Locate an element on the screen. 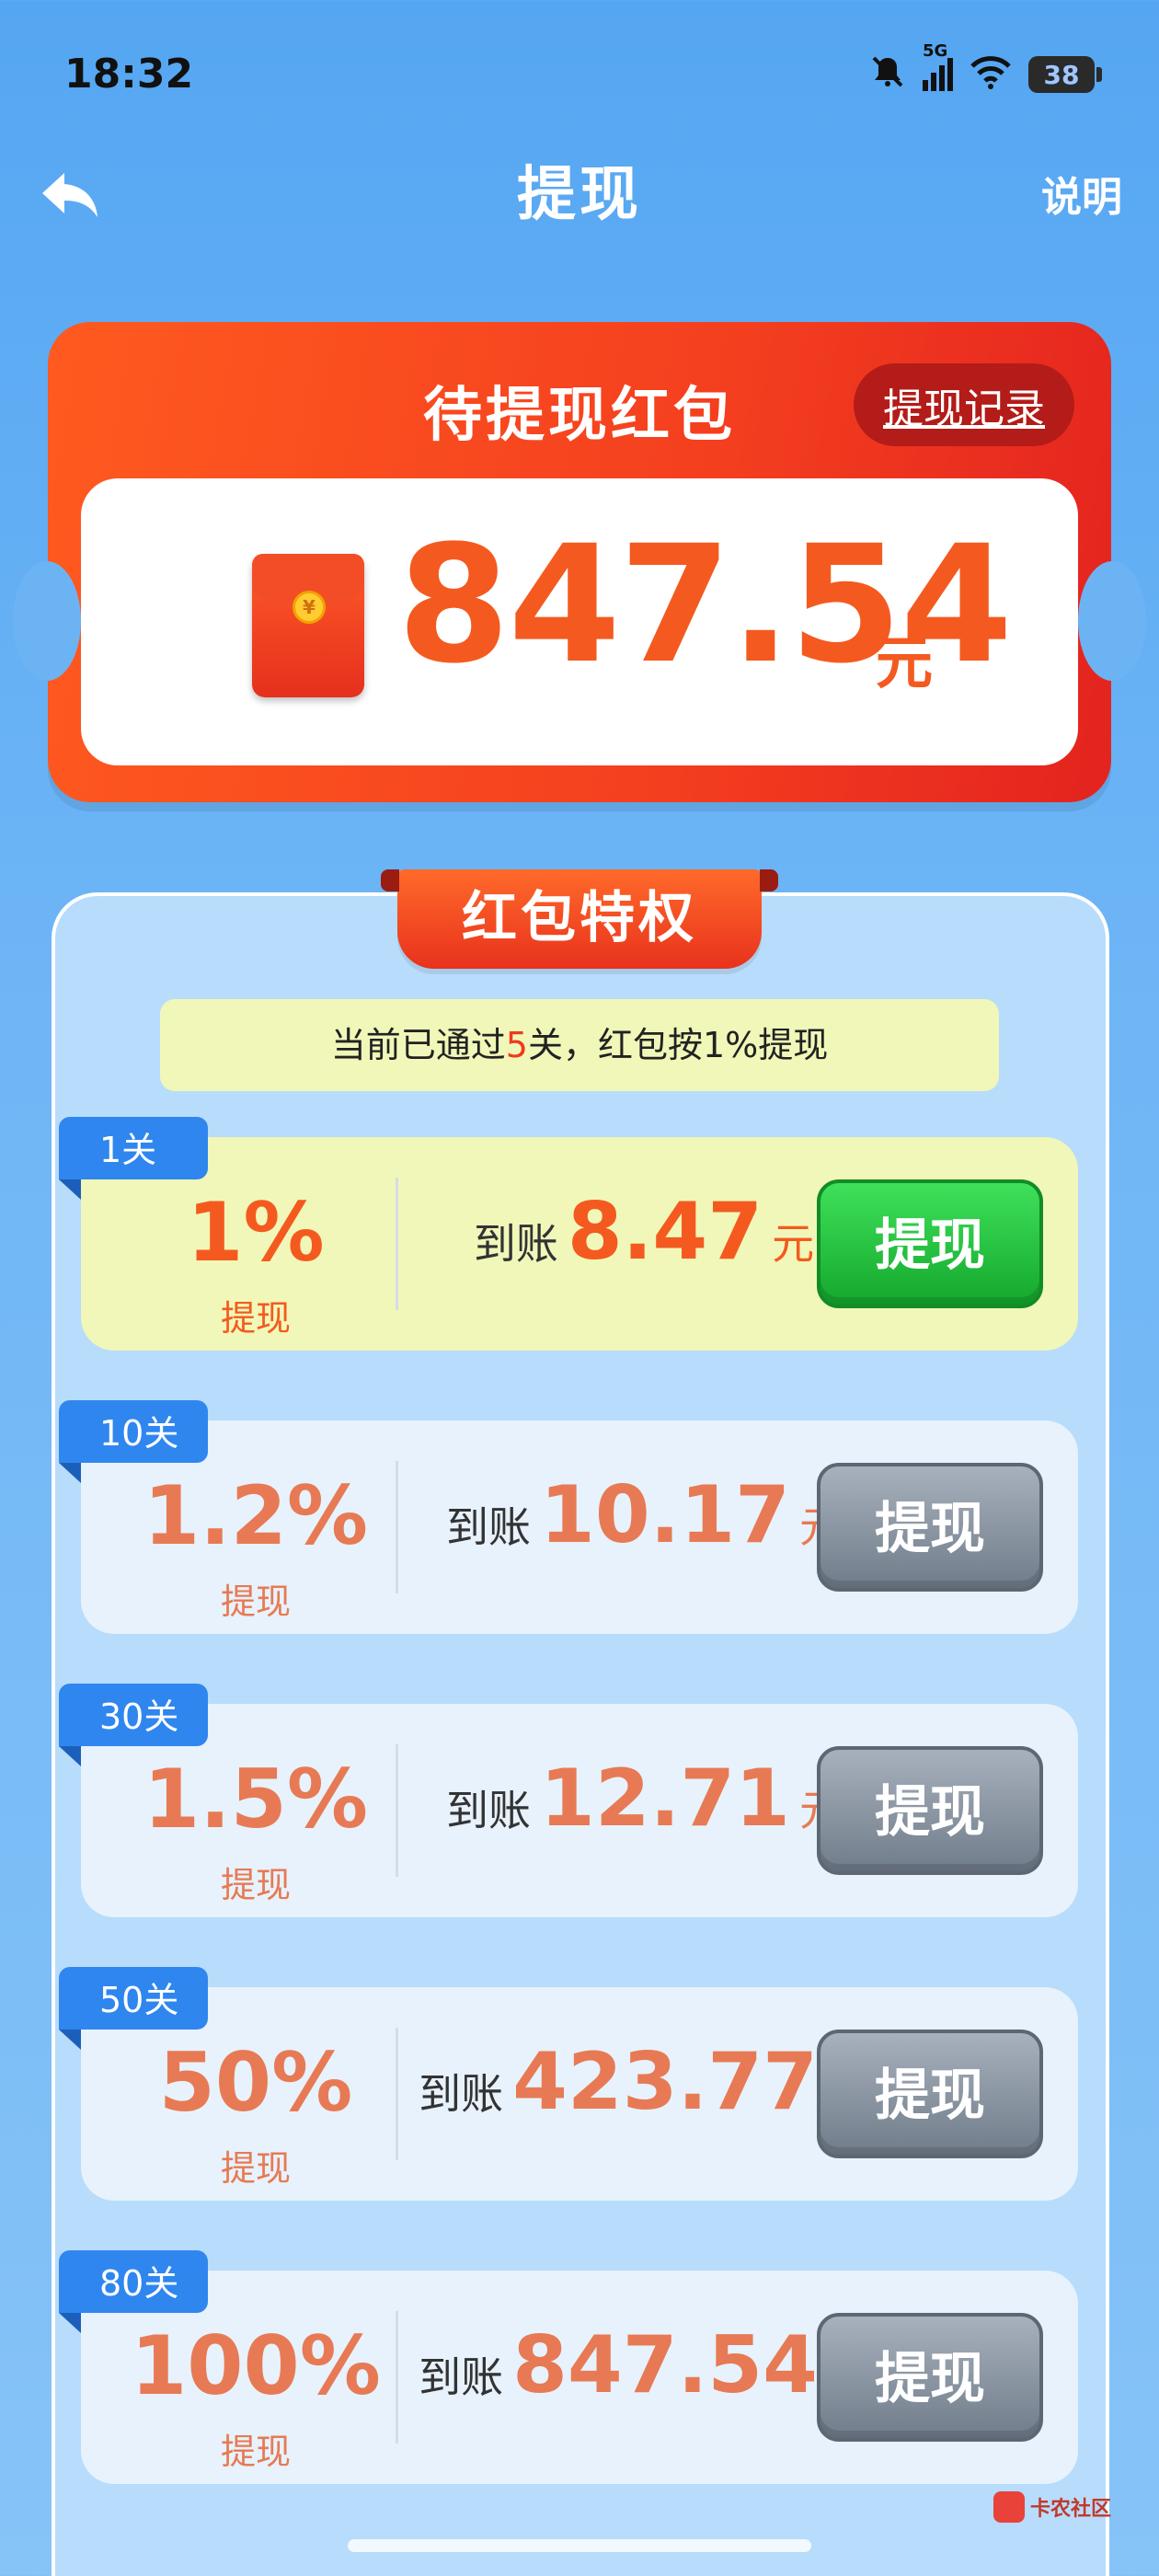  withdraw-record-button: 提现记录 is located at coordinates (964, 404).